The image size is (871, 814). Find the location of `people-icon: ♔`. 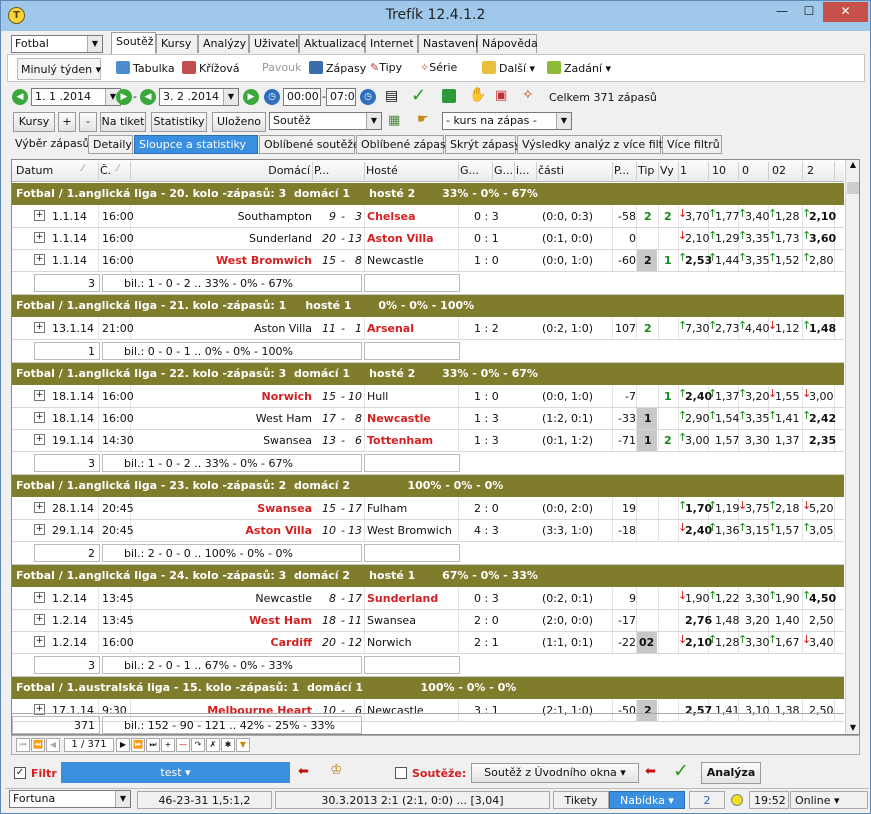

people-icon: ♔ is located at coordinates (336, 770).